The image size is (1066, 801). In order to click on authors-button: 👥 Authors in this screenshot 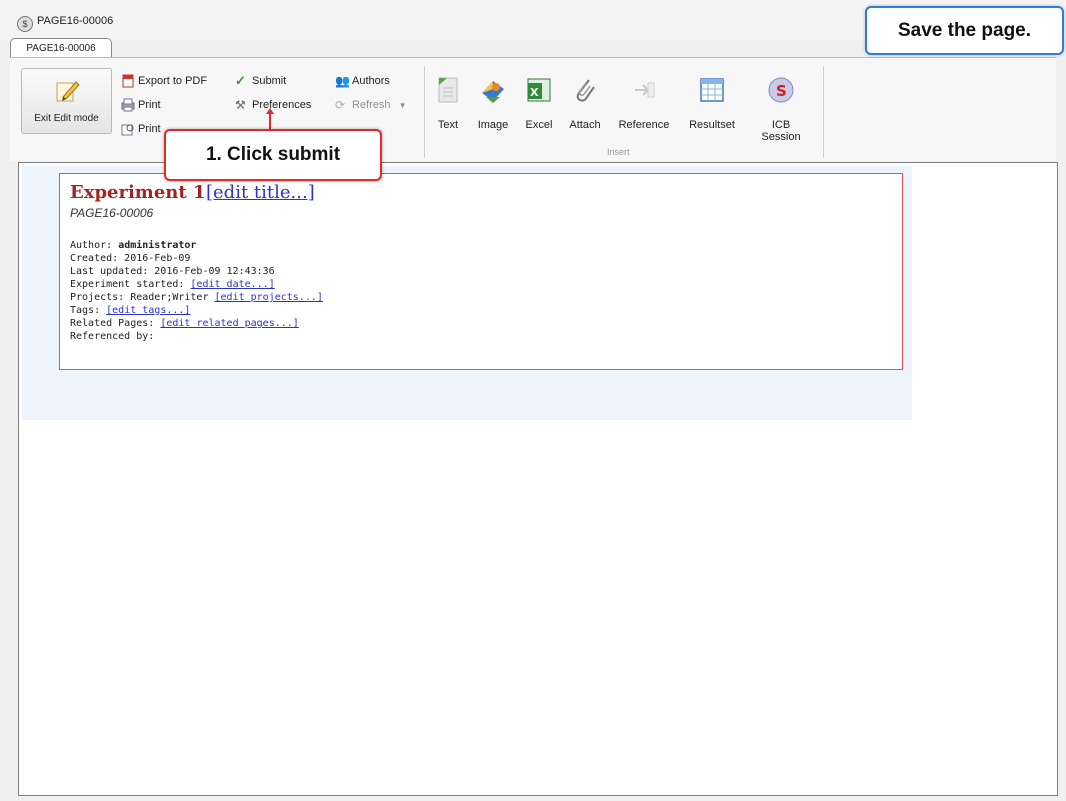, I will do `click(362, 82)`.